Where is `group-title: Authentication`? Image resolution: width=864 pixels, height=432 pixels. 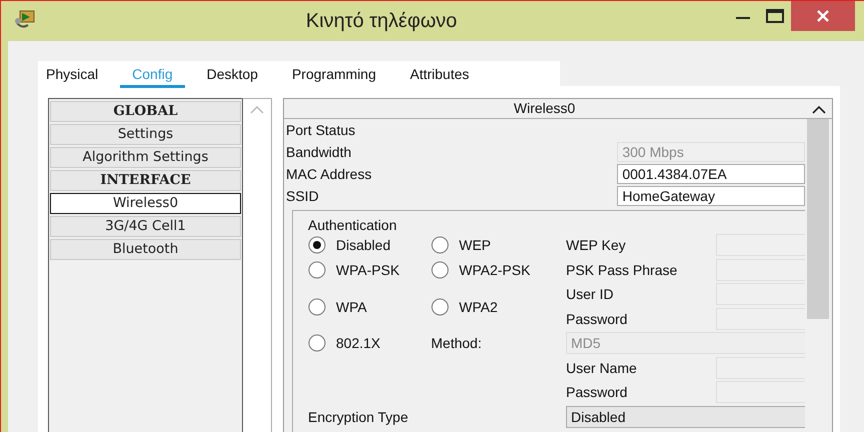 group-title: Authentication is located at coordinates (353, 225).